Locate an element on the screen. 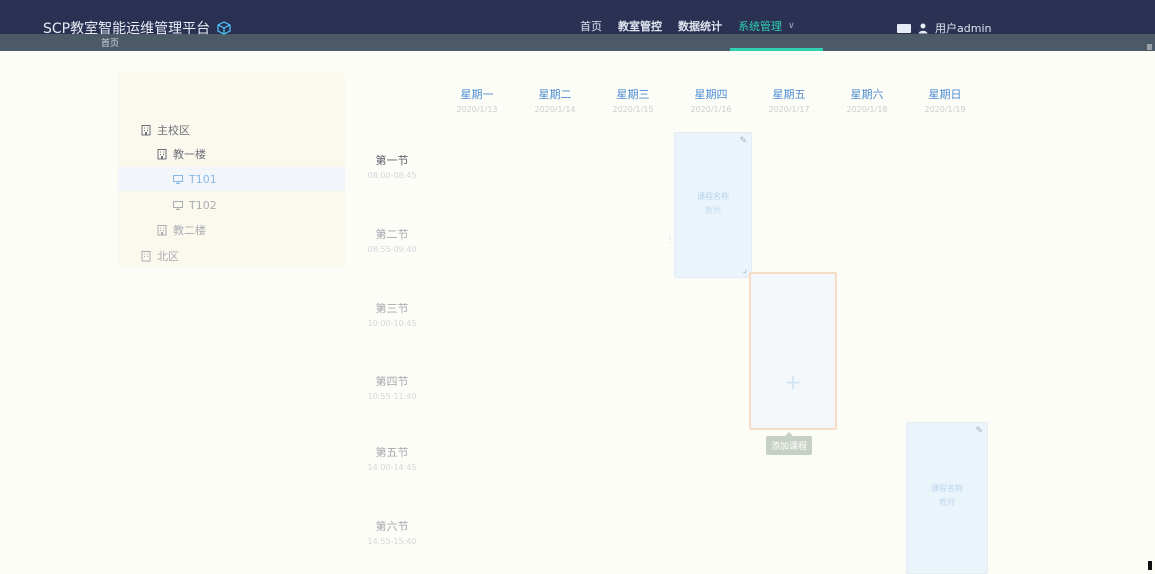 The height and width of the screenshot is (574, 1155). day-header-fri: 星期五 2020/1/17 is located at coordinates (789, 101).